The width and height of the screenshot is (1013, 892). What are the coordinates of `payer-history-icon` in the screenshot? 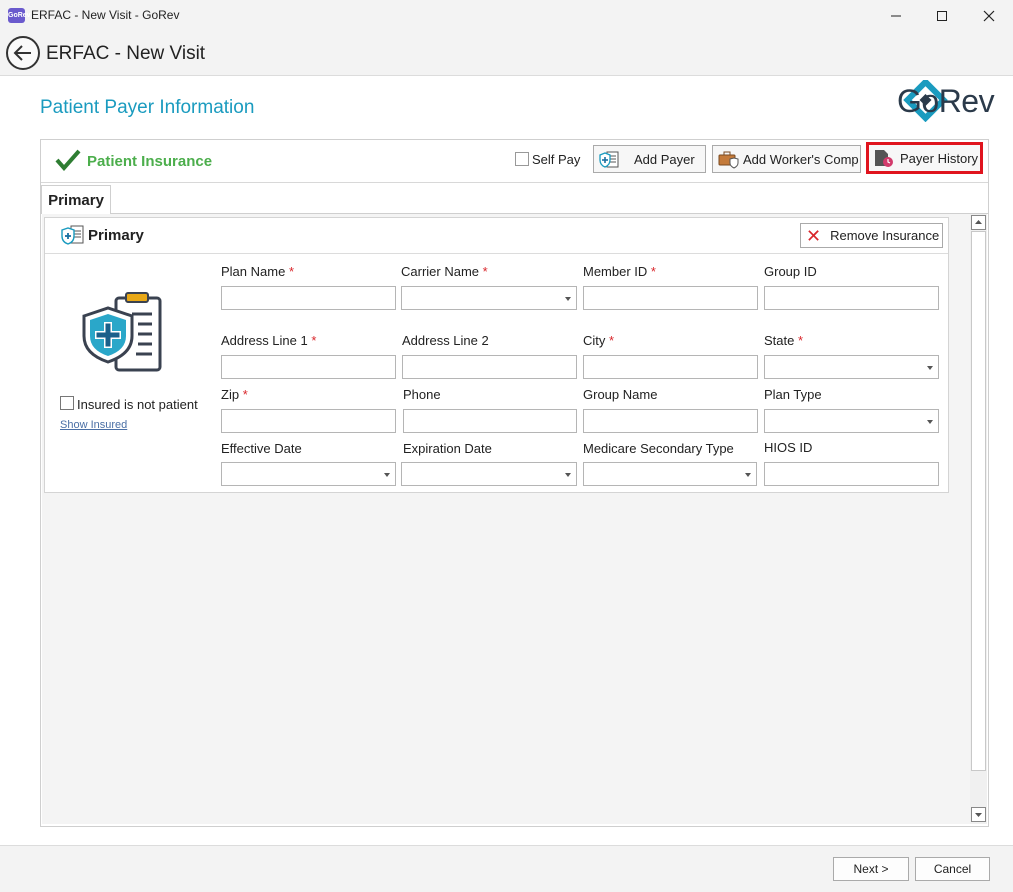 It's located at (884, 158).